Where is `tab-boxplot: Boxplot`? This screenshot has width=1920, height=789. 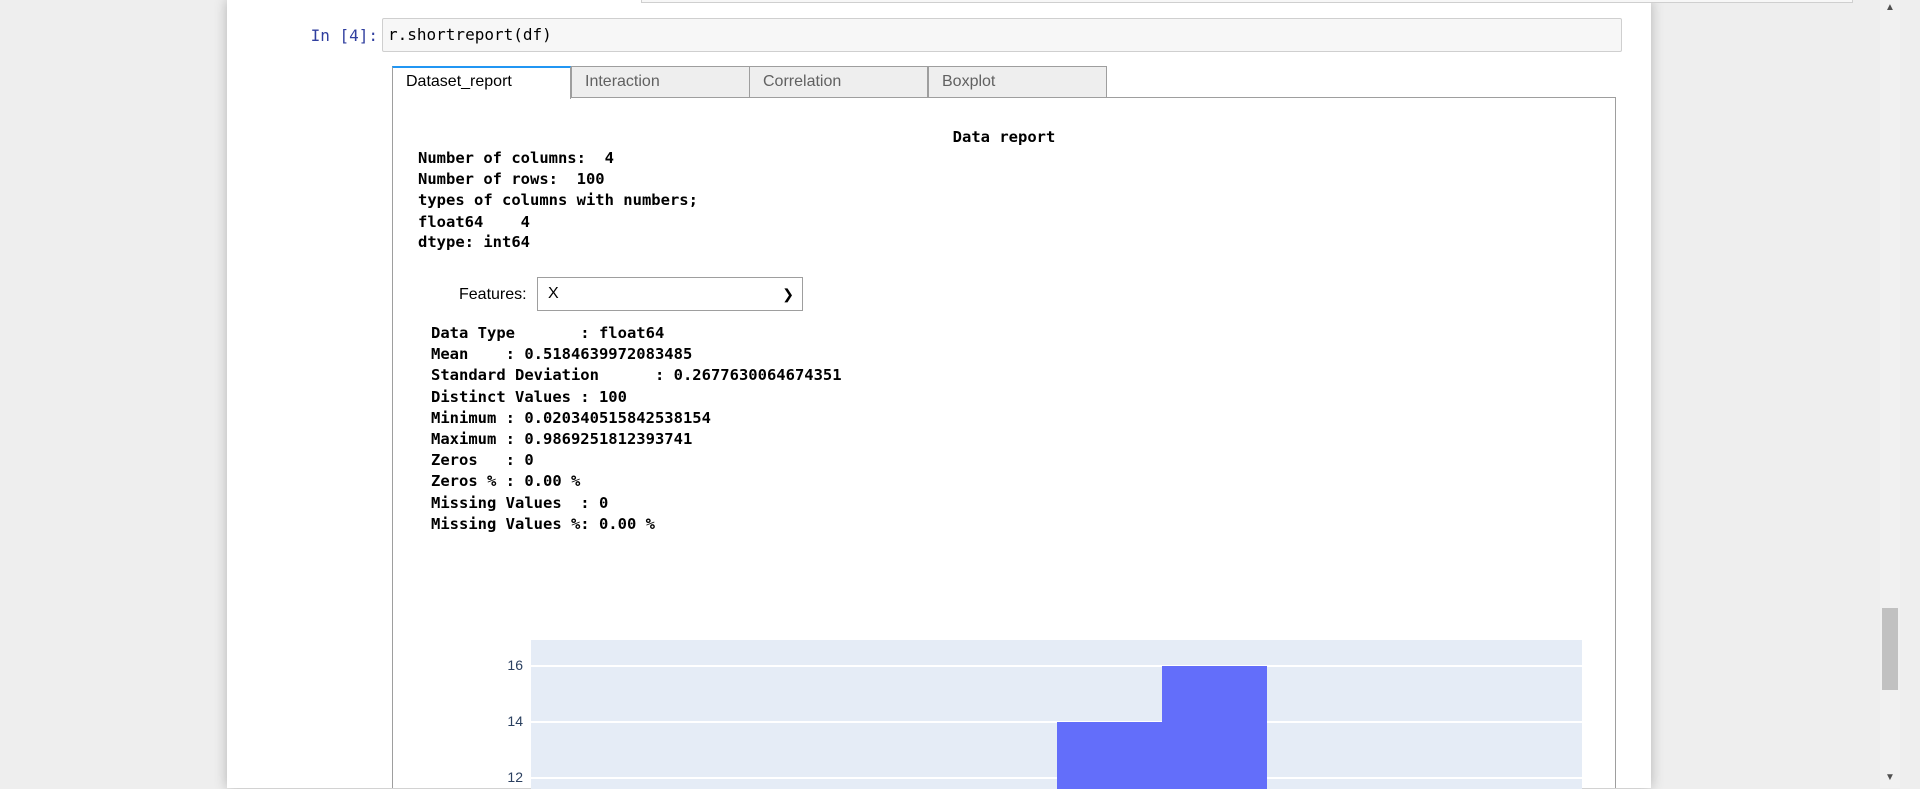 tab-boxplot: Boxplot is located at coordinates (1017, 82).